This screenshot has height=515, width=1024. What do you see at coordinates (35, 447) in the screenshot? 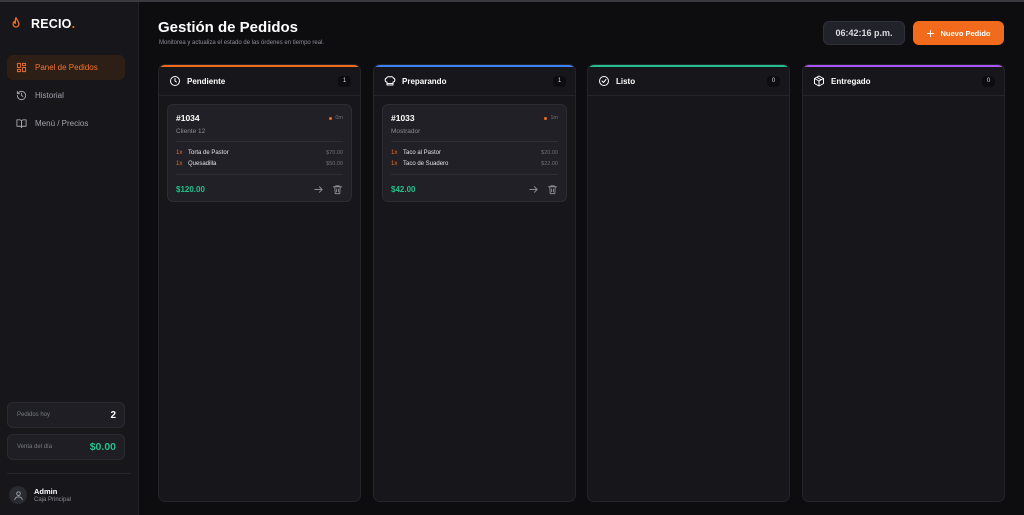
I see `stat-label: Venta del día` at bounding box center [35, 447].